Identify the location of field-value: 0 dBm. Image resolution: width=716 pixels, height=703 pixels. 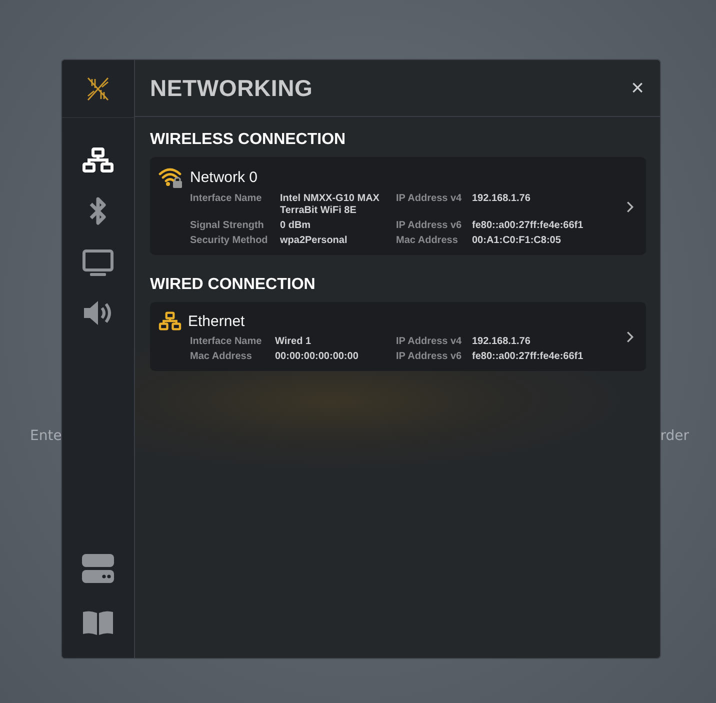
(296, 226).